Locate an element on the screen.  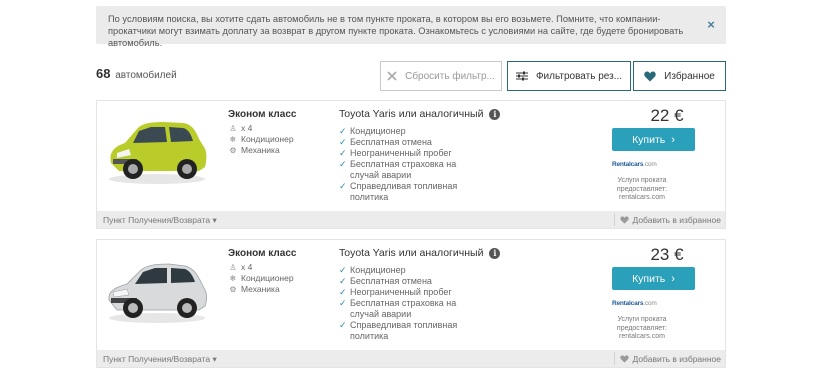
close-icon: × is located at coordinates (711, 25).